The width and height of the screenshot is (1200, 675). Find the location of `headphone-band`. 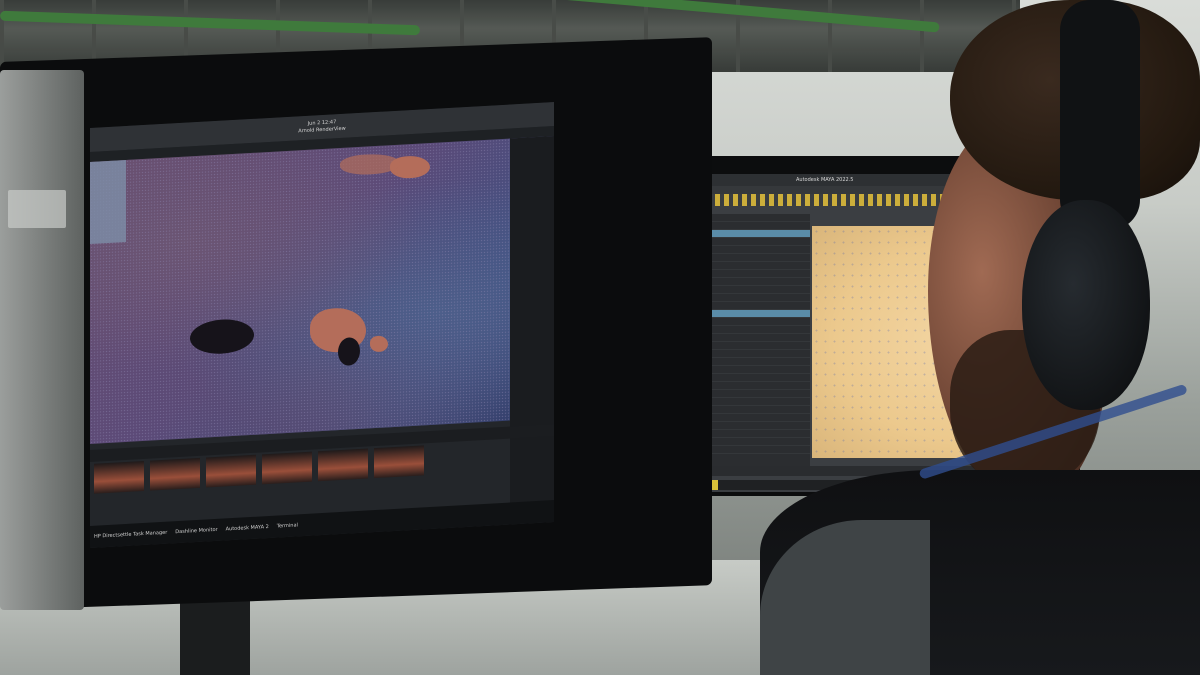

headphone-band is located at coordinates (1100, 115).